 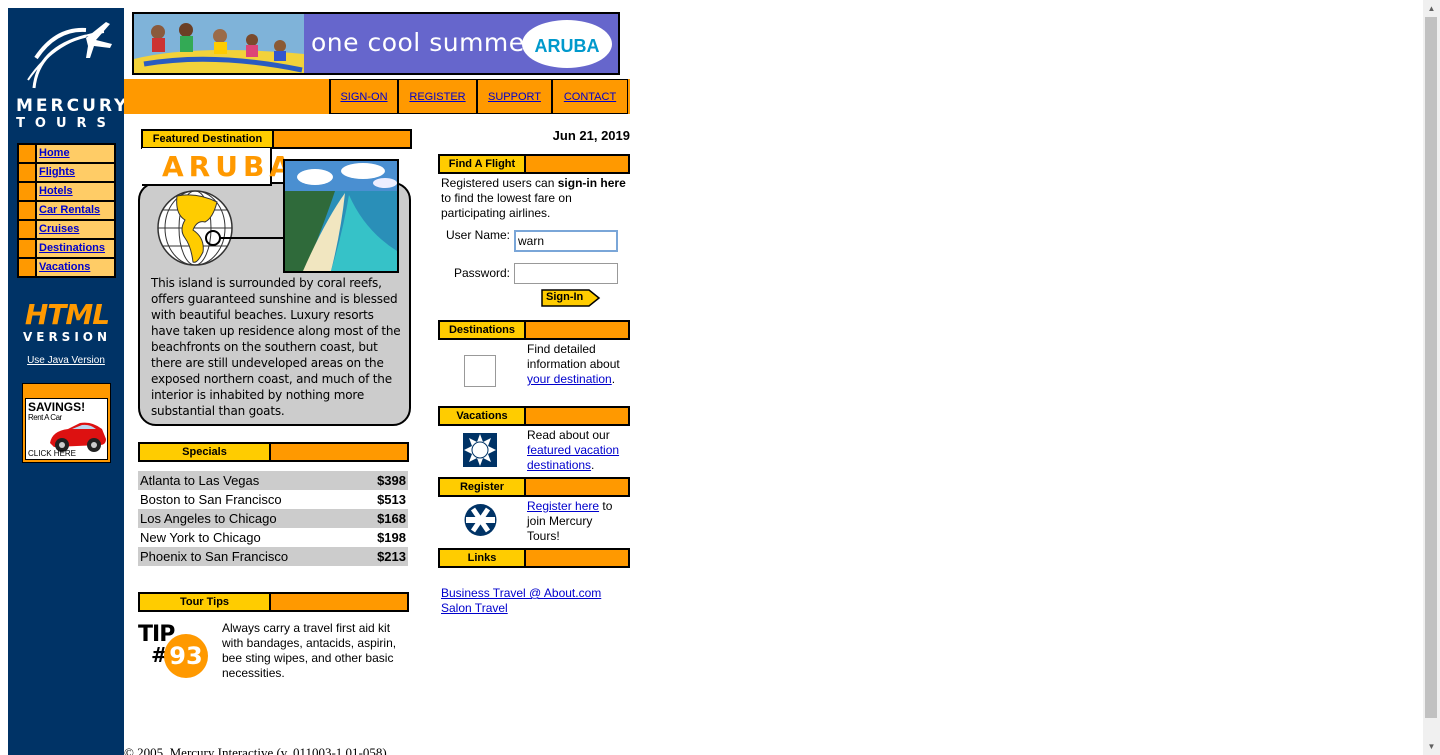 I want to click on tip-number-graphic: TIP # 93, so click(x=174, y=651).